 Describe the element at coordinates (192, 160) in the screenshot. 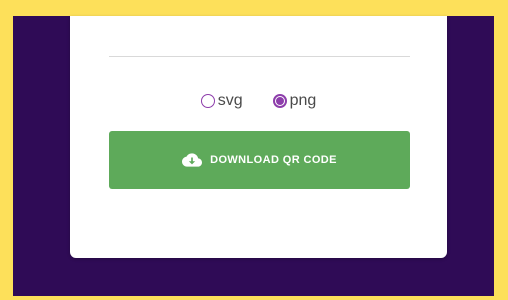

I see `cloud-download-icon` at that location.